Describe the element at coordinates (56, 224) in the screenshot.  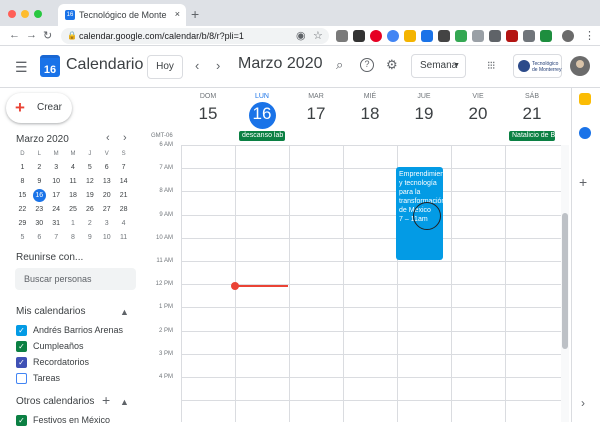
I see `mini-day: 31` at that location.